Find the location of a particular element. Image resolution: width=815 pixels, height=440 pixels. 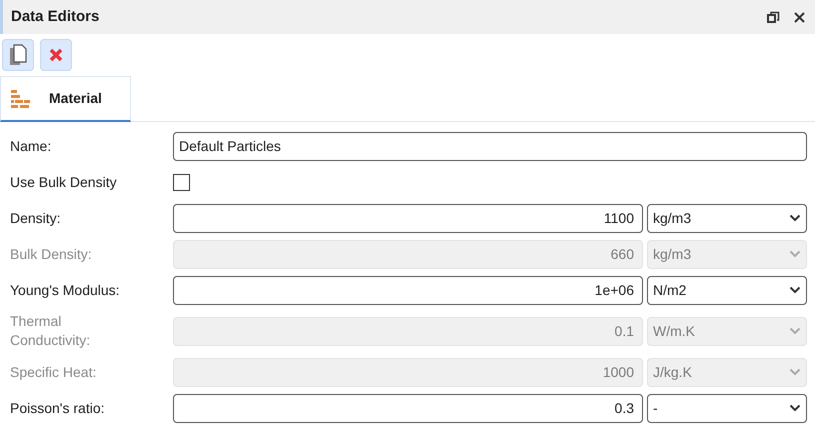

copy-icon is located at coordinates (18, 55).